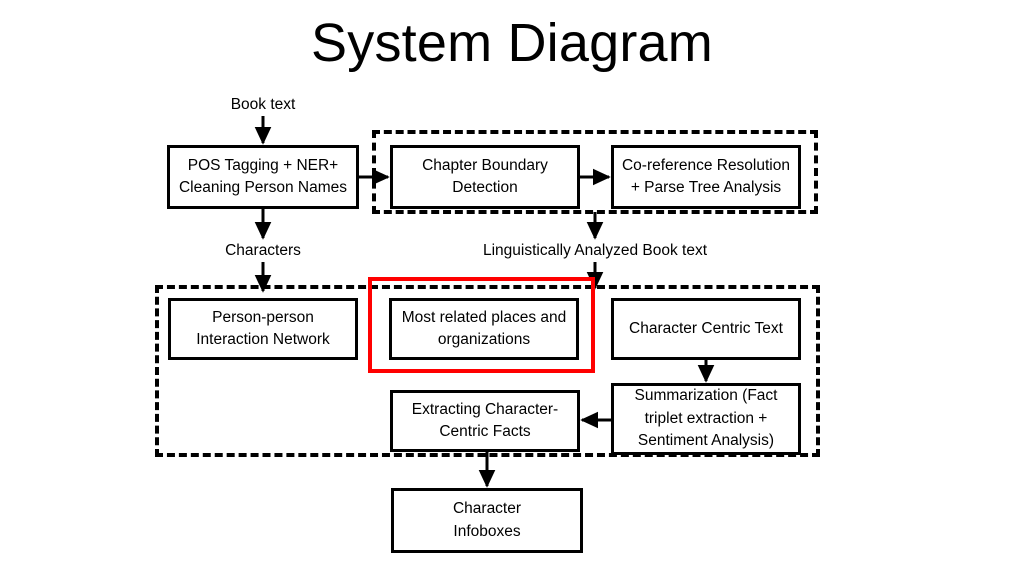 The image size is (1024, 576). What do you see at coordinates (485, 187) in the screenshot?
I see `node-chapter-boundary-line2: Detection` at bounding box center [485, 187].